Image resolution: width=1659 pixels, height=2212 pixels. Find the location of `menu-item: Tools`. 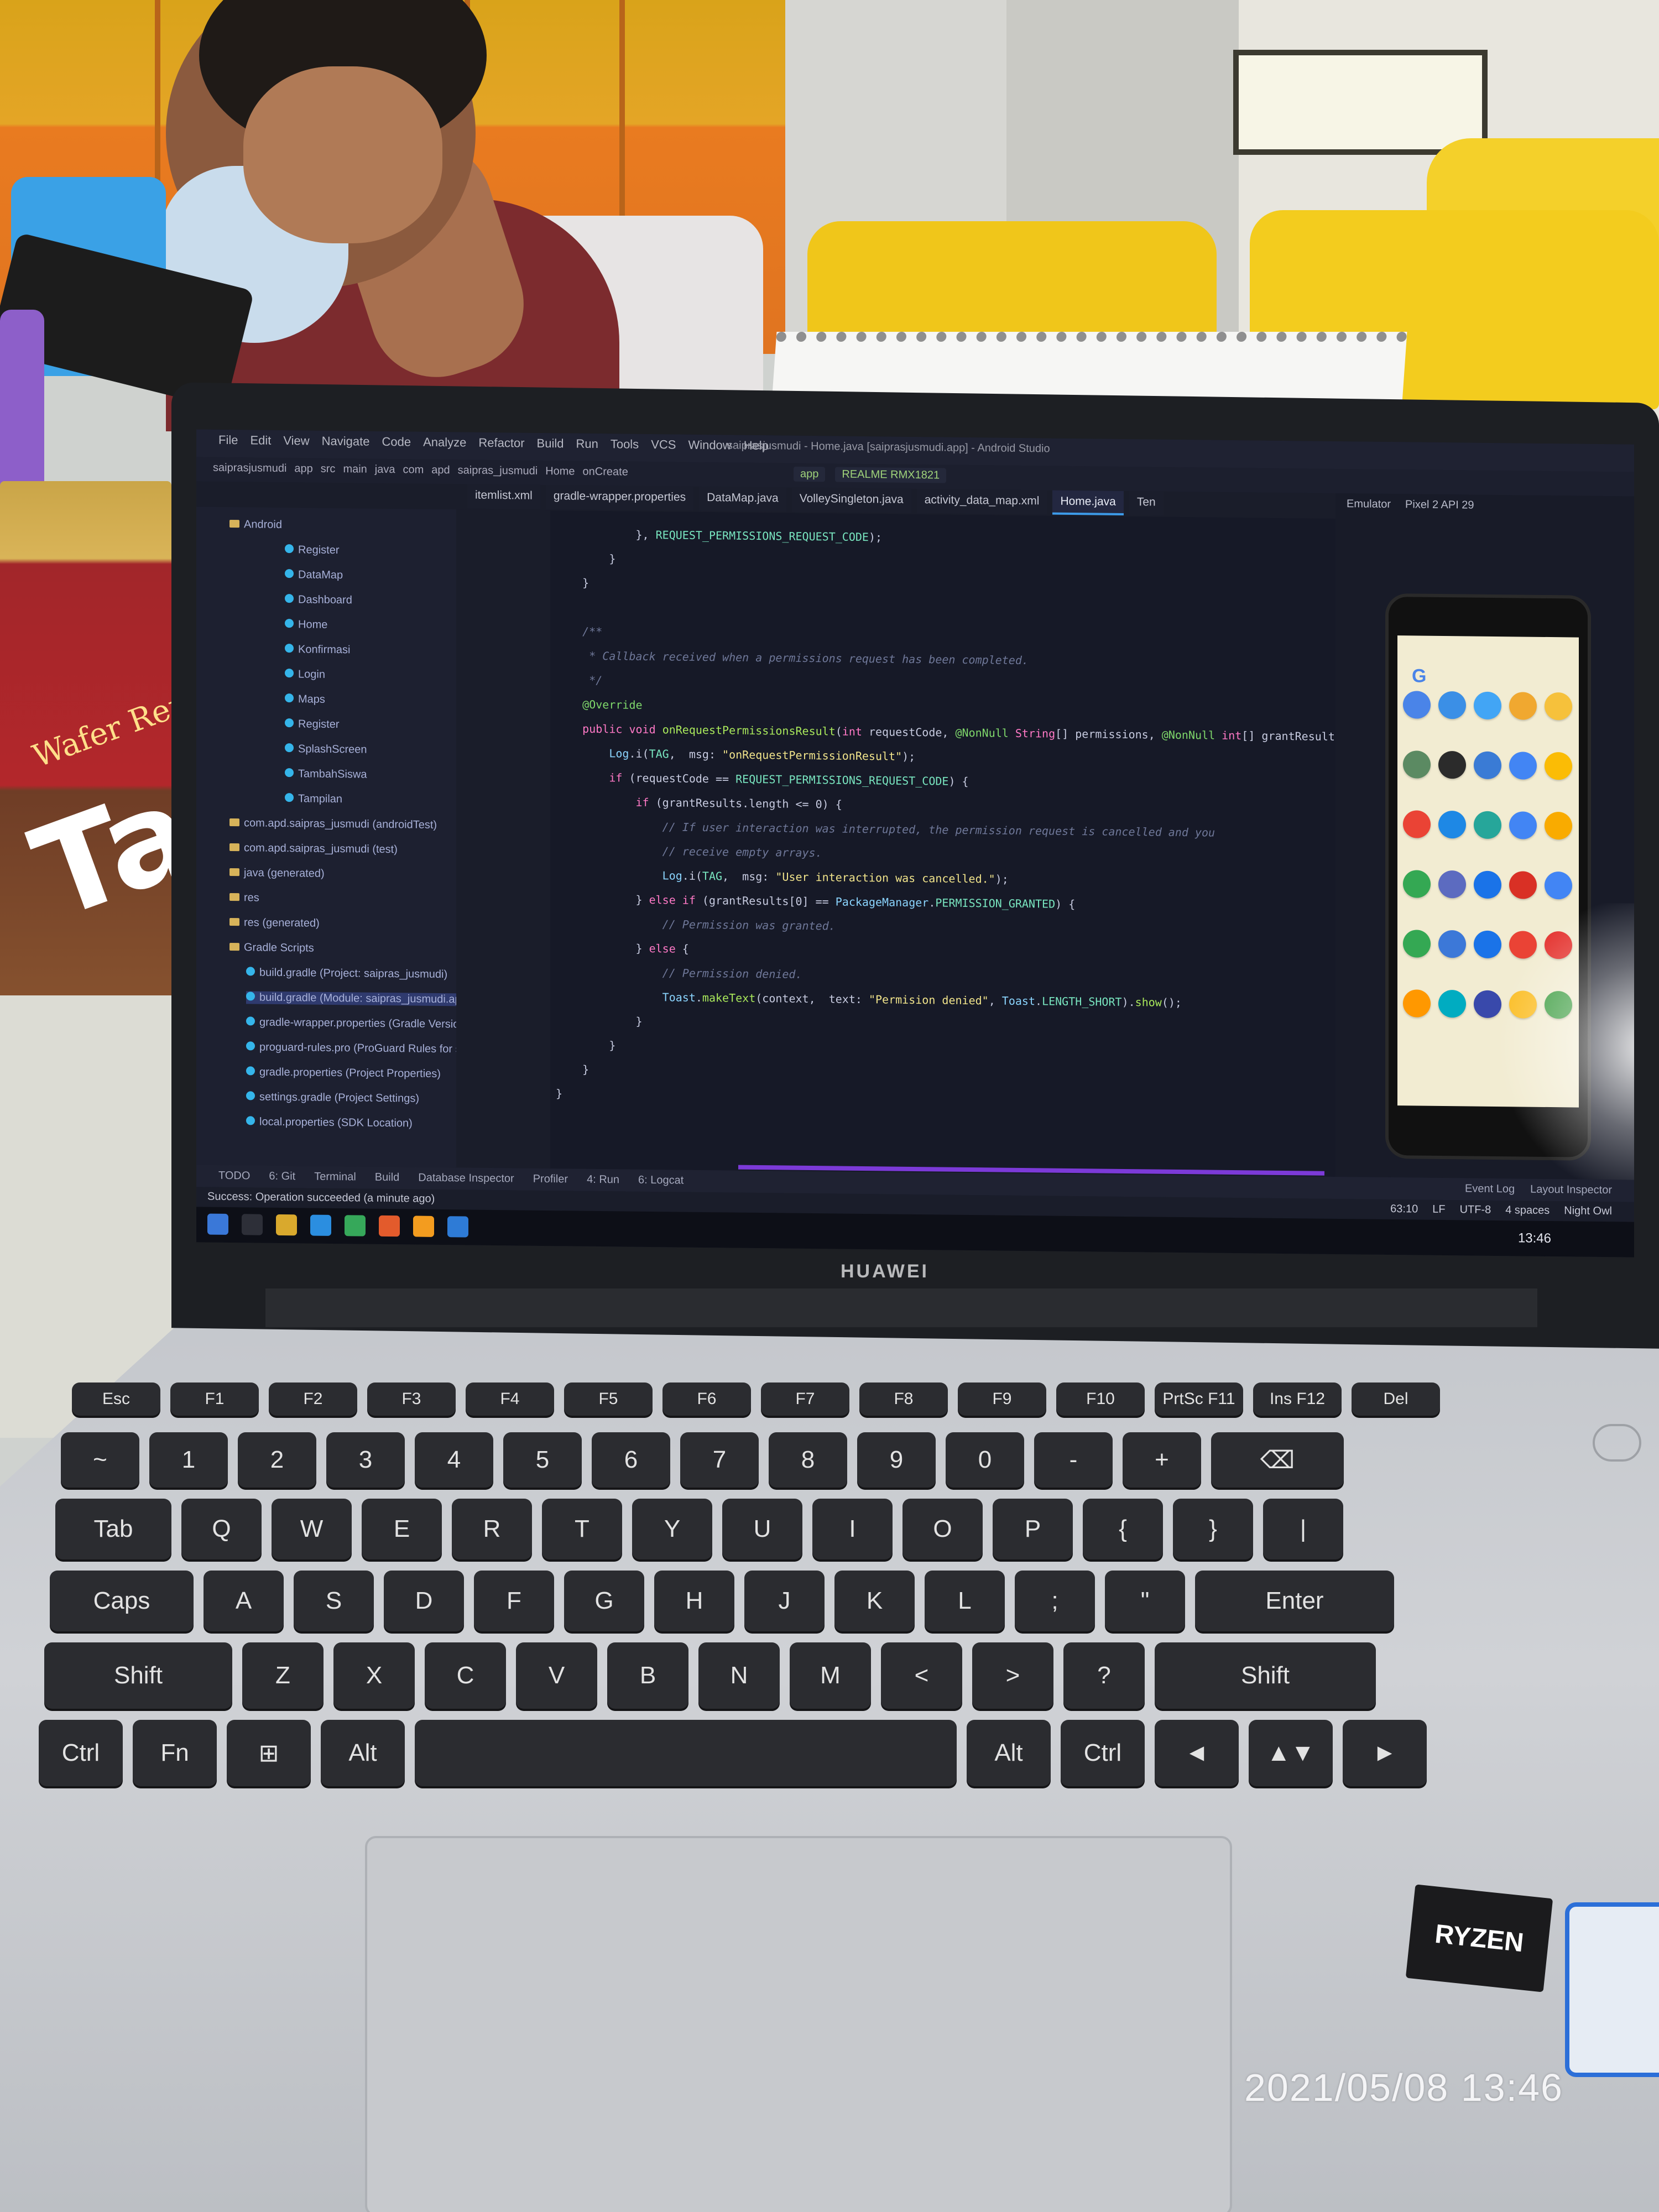

menu-item: Tools is located at coordinates (625, 445).